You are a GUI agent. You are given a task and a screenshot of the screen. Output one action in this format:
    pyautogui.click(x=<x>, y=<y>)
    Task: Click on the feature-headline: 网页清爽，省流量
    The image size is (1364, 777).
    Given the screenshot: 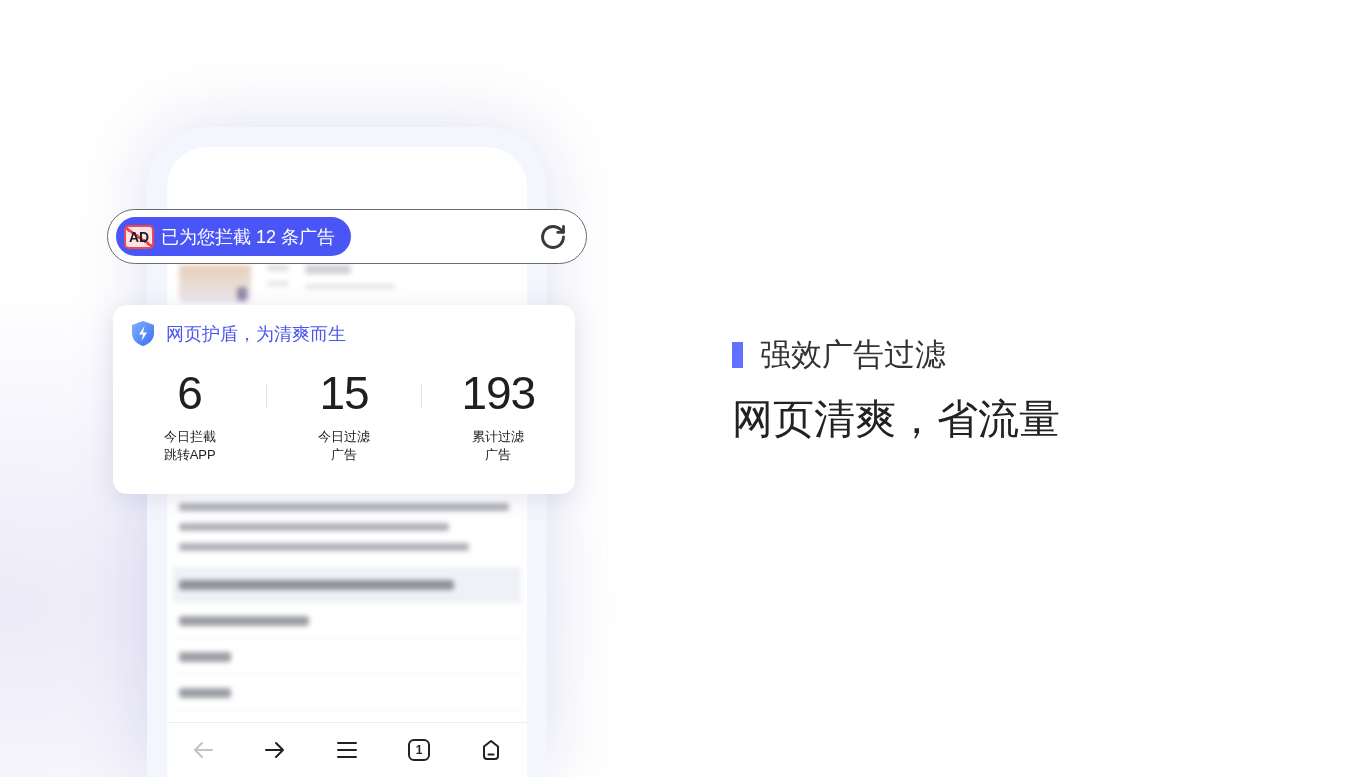 What is the action you would take?
    pyautogui.click(x=896, y=419)
    